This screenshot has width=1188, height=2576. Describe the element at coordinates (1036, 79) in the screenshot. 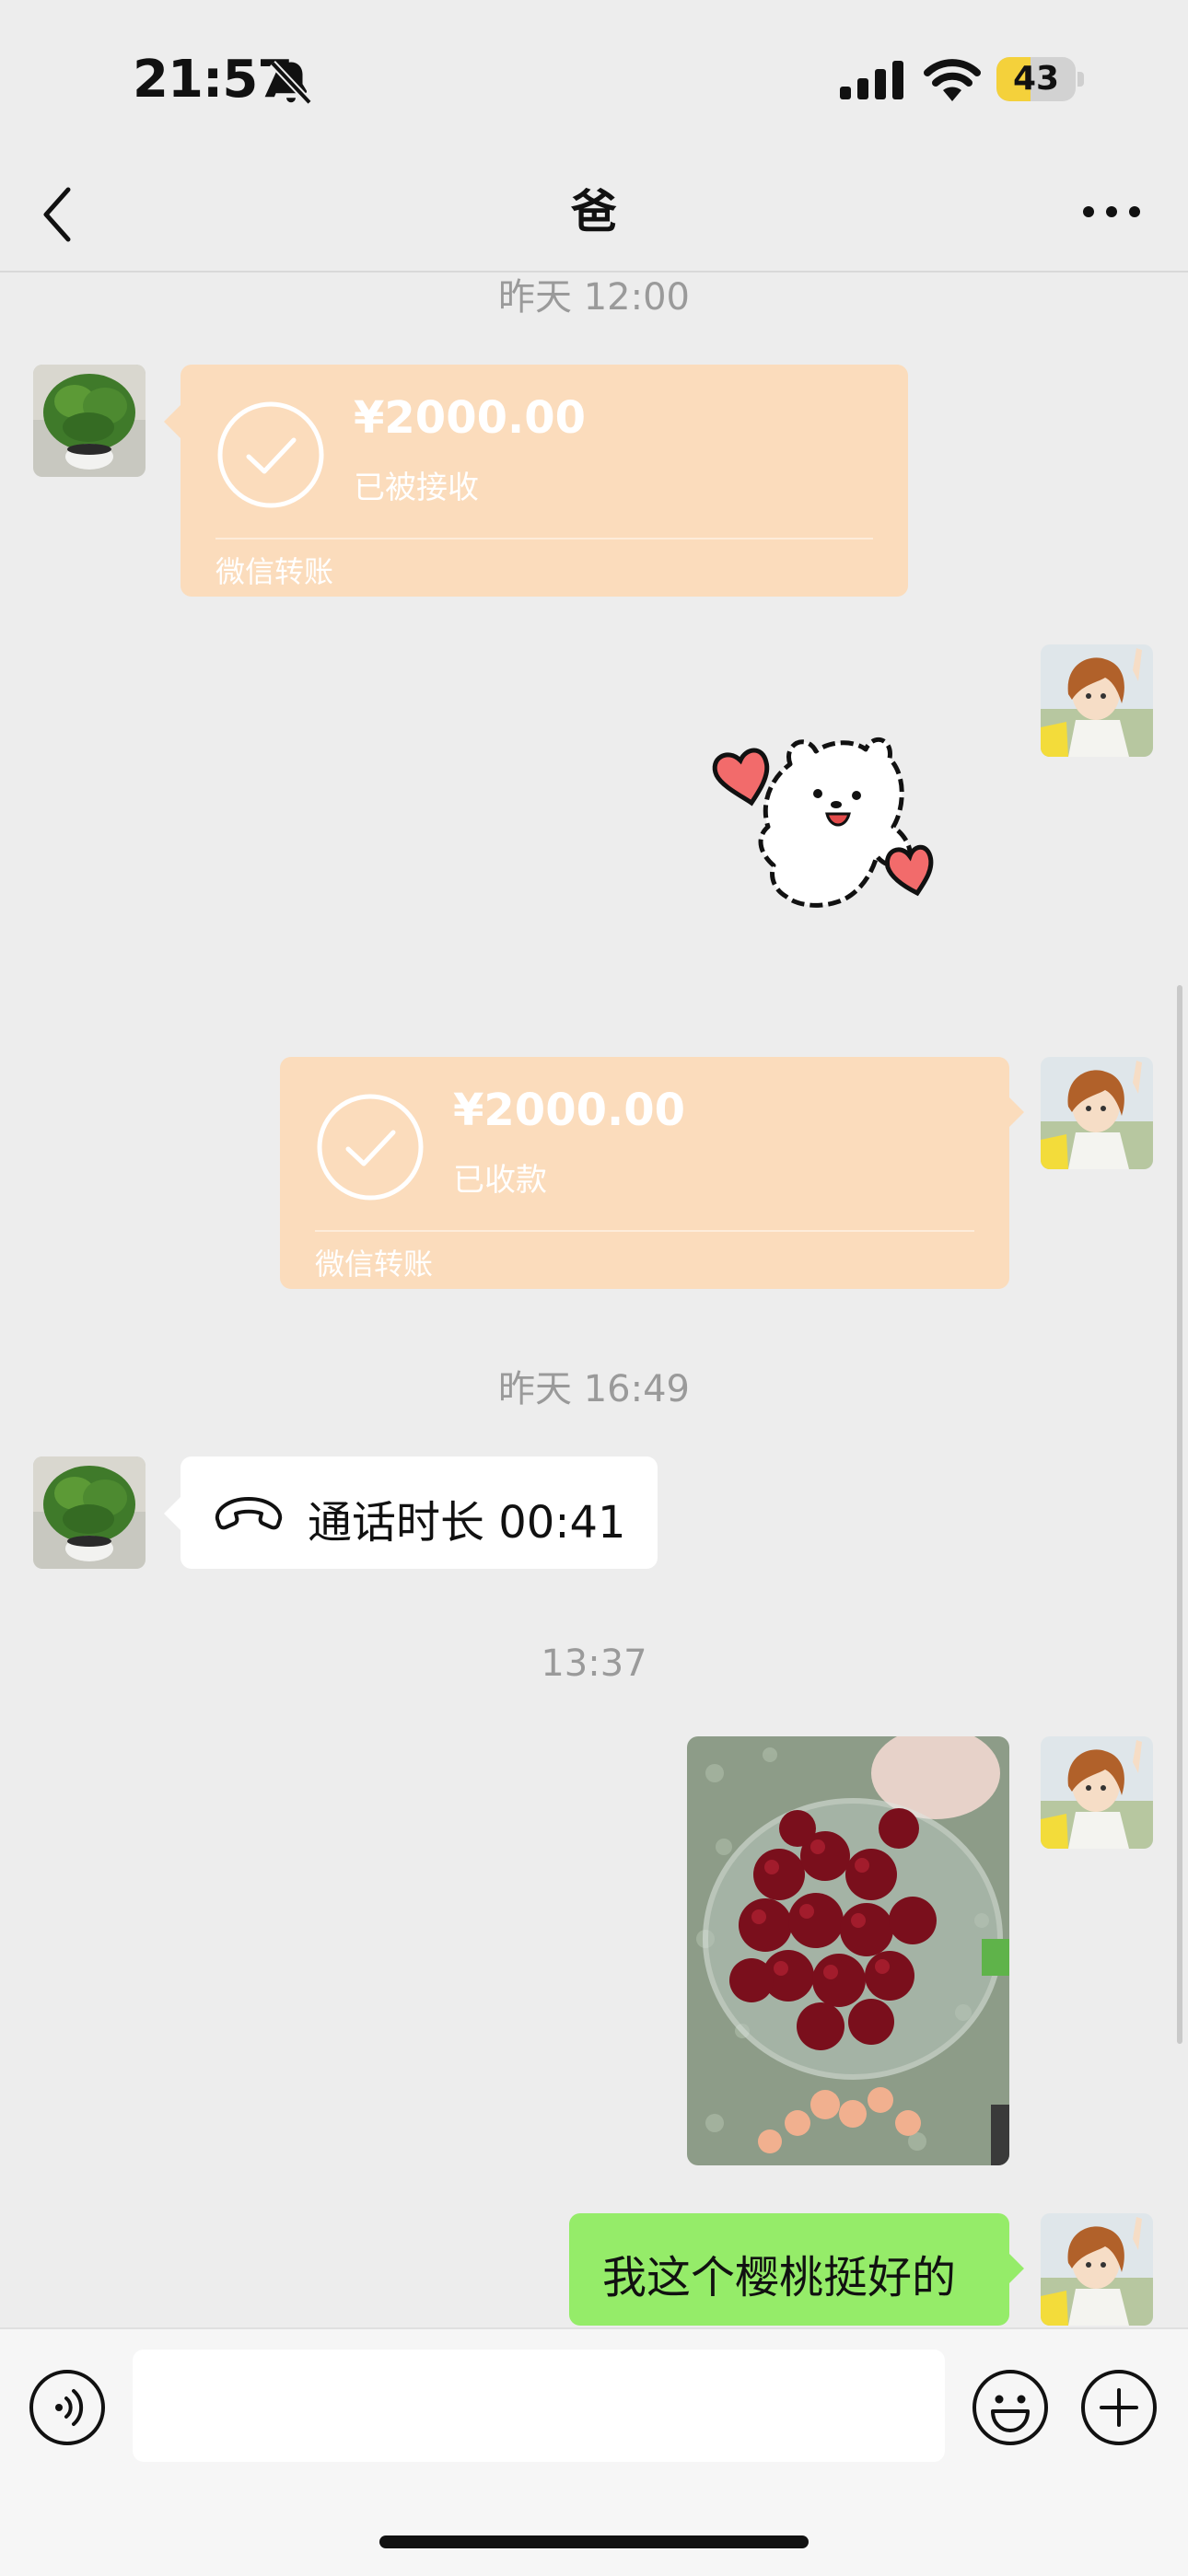

I see `battery-level: 43` at that location.